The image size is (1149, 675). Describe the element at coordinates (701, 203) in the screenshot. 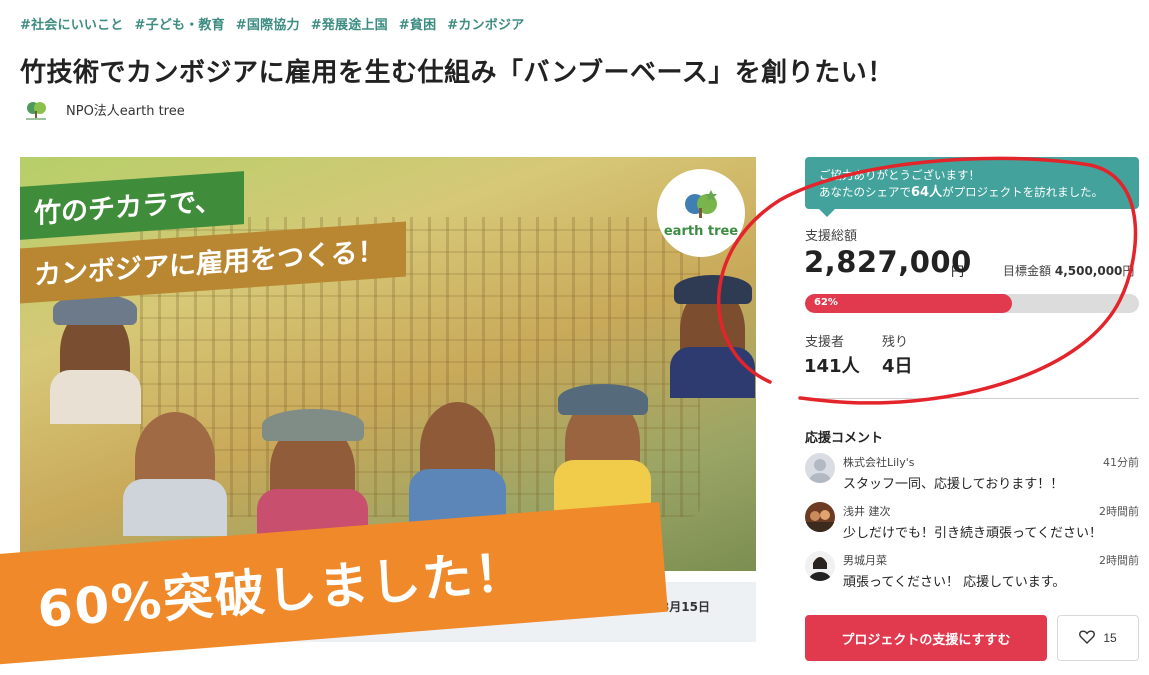

I see `tree-icon` at that location.